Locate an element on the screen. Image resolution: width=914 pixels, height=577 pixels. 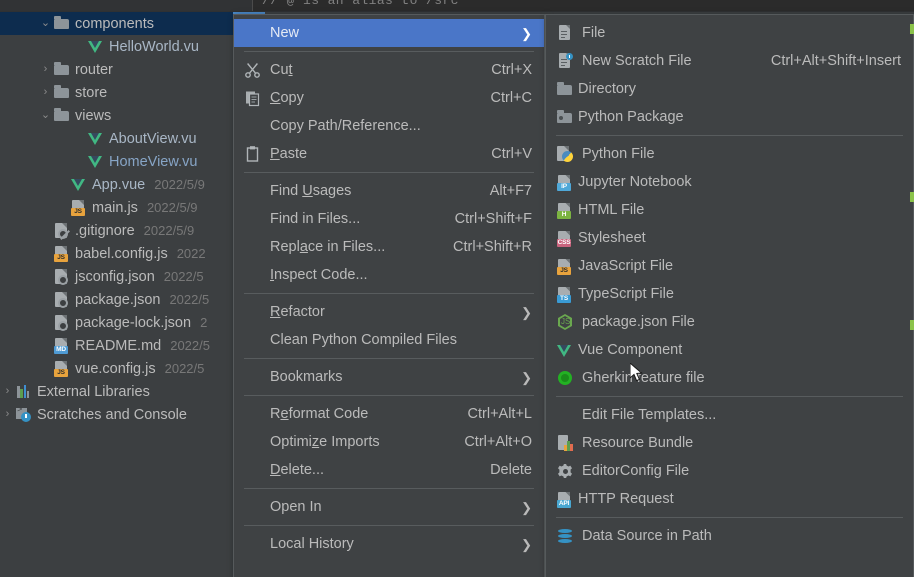
tree-row: .gitignore 2022/5/9 is located at coordinates (116, 230).